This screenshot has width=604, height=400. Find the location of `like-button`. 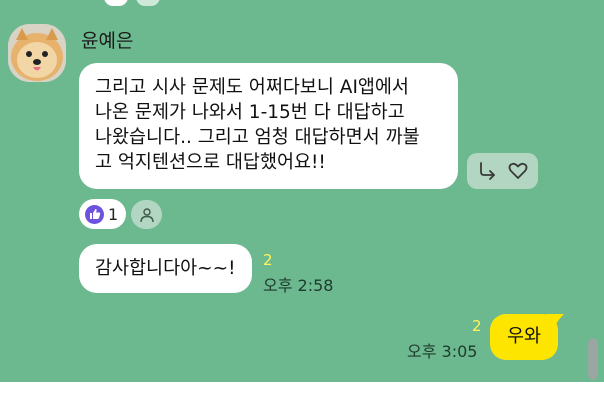

like-button is located at coordinates (518, 171).